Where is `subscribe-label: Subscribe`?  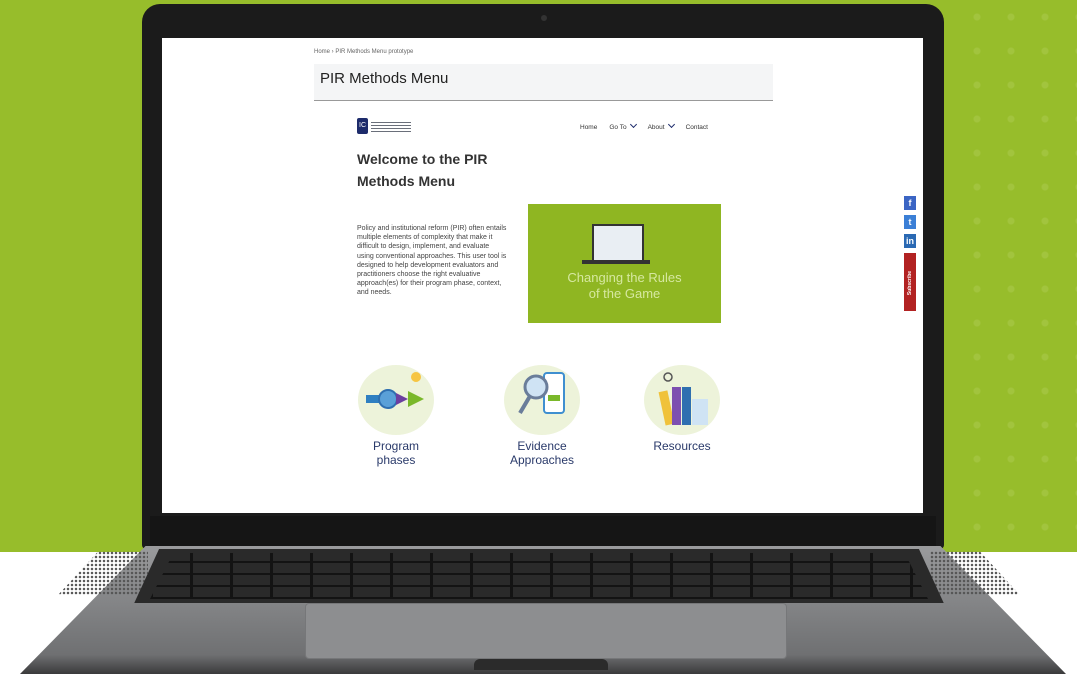 subscribe-label: Subscribe is located at coordinates (910, 283).